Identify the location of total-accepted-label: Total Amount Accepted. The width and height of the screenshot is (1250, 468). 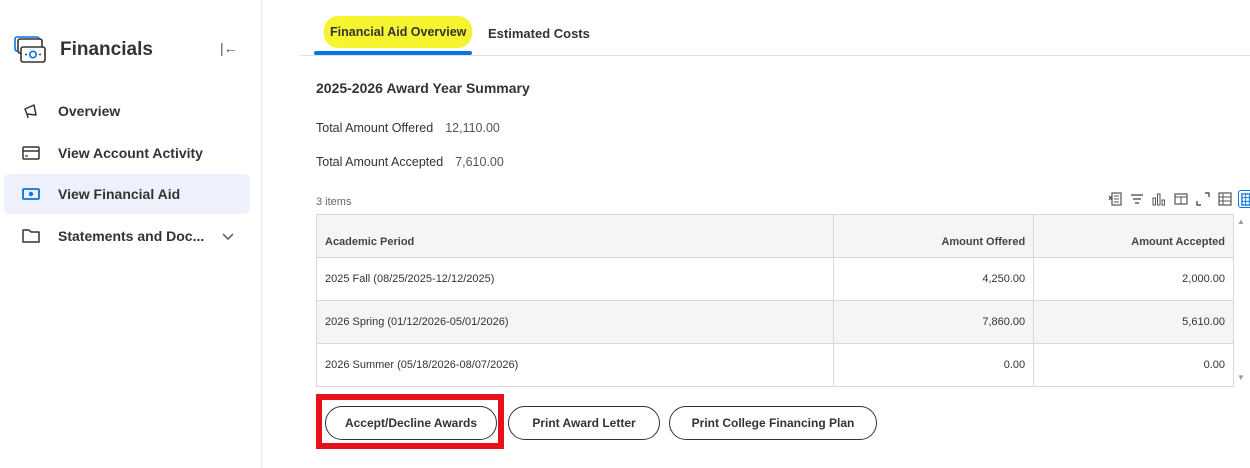
(380, 162).